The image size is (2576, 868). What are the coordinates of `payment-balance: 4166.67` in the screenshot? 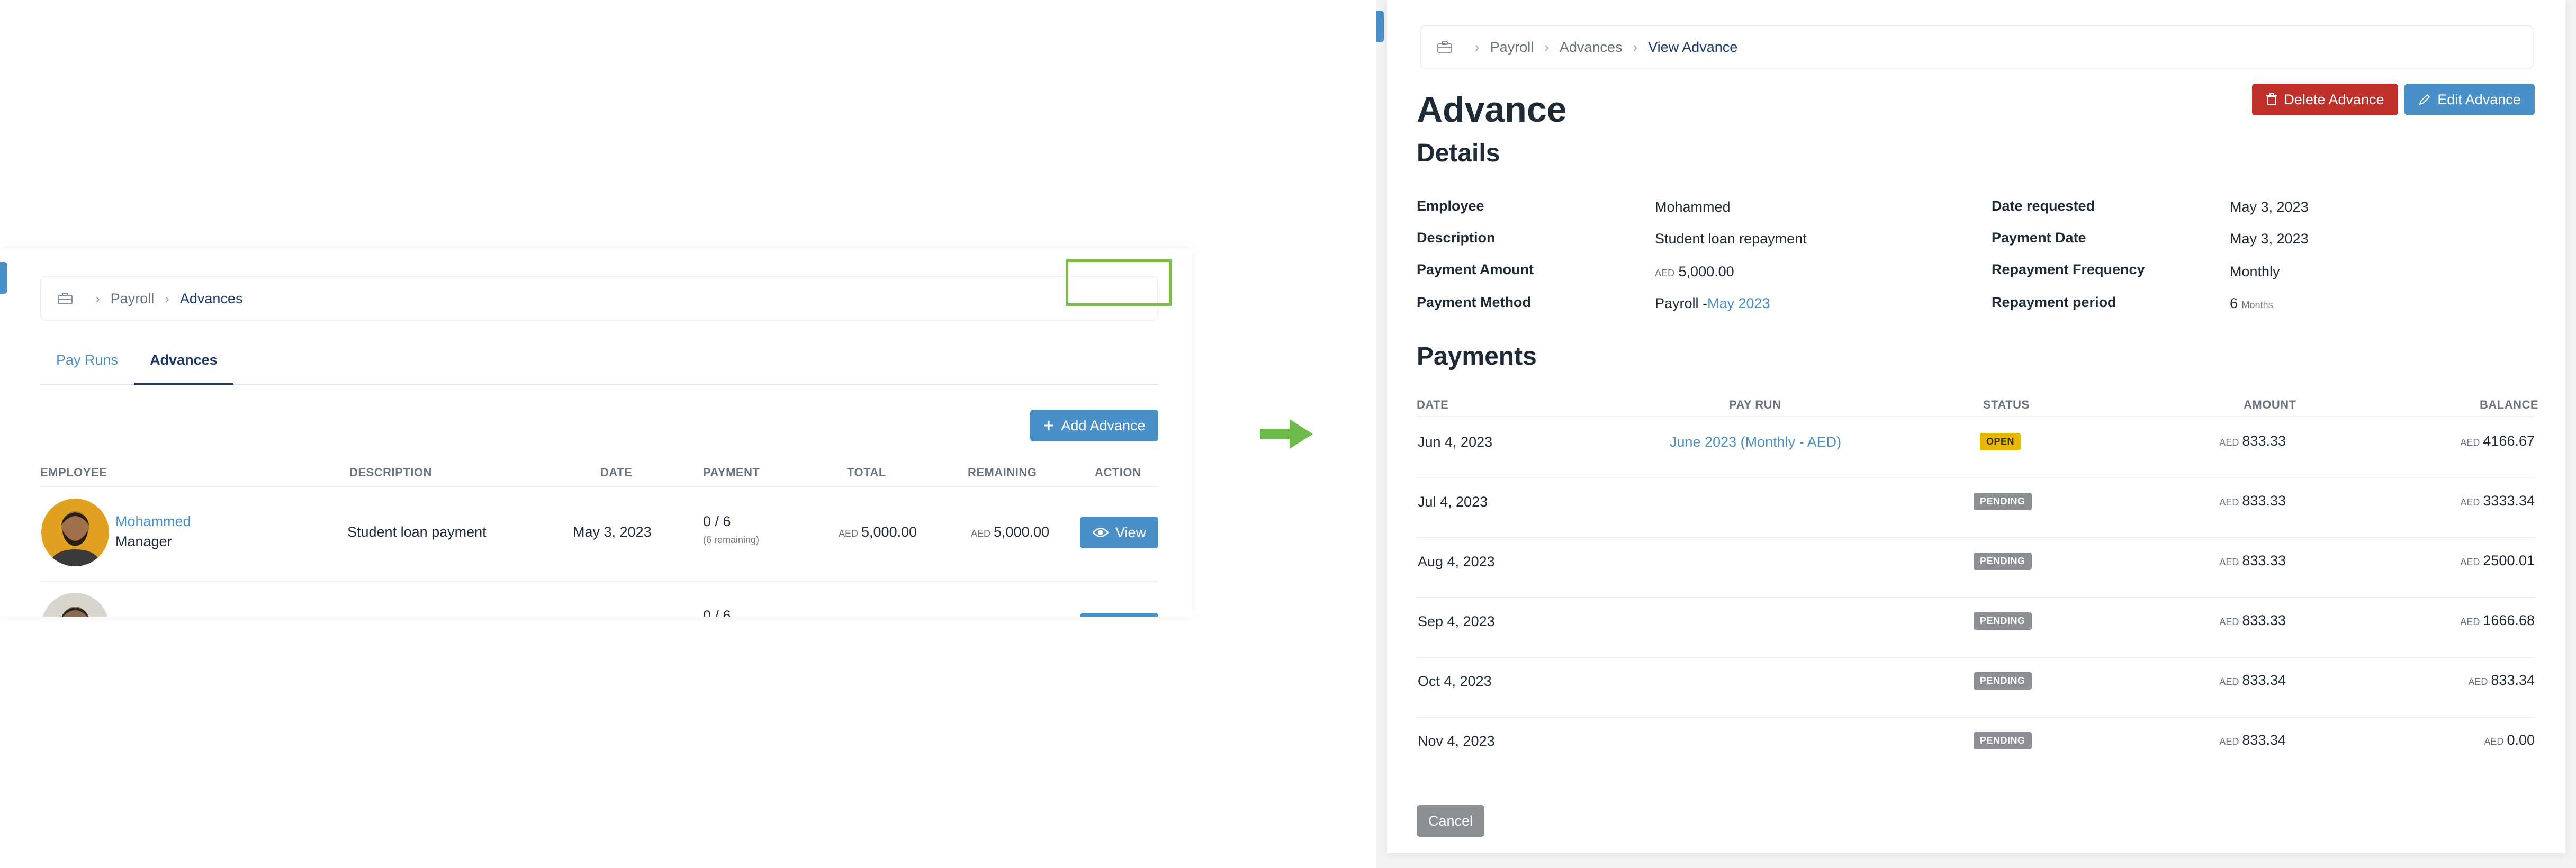 It's located at (2509, 441).